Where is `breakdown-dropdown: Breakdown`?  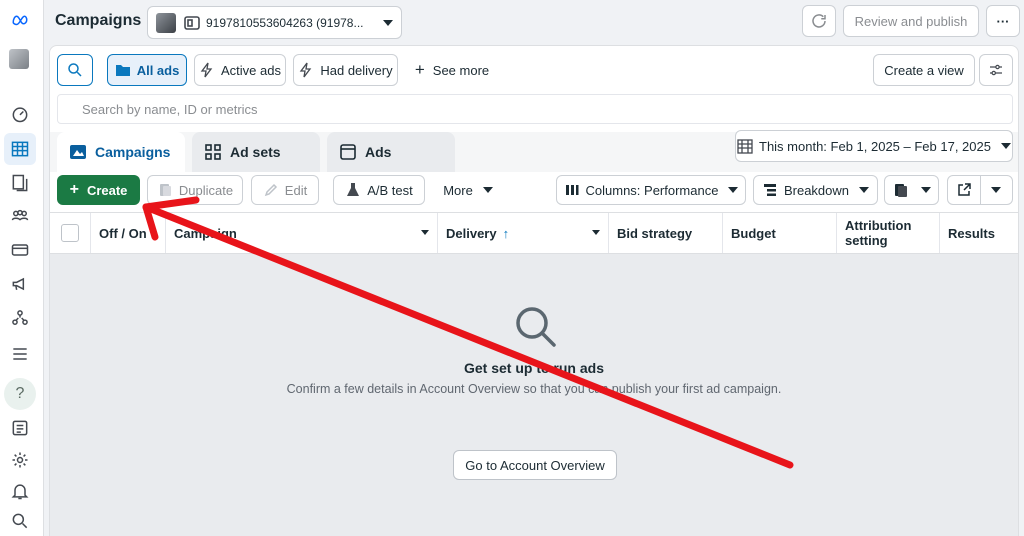
breakdown-dropdown: Breakdown is located at coordinates (815, 190).